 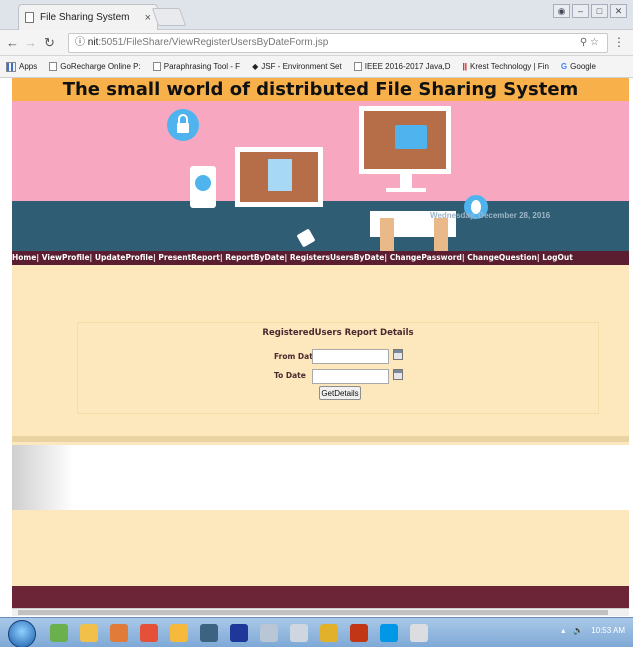 I want to click on nav-presentreport: PresentReport, so click(x=188, y=257).